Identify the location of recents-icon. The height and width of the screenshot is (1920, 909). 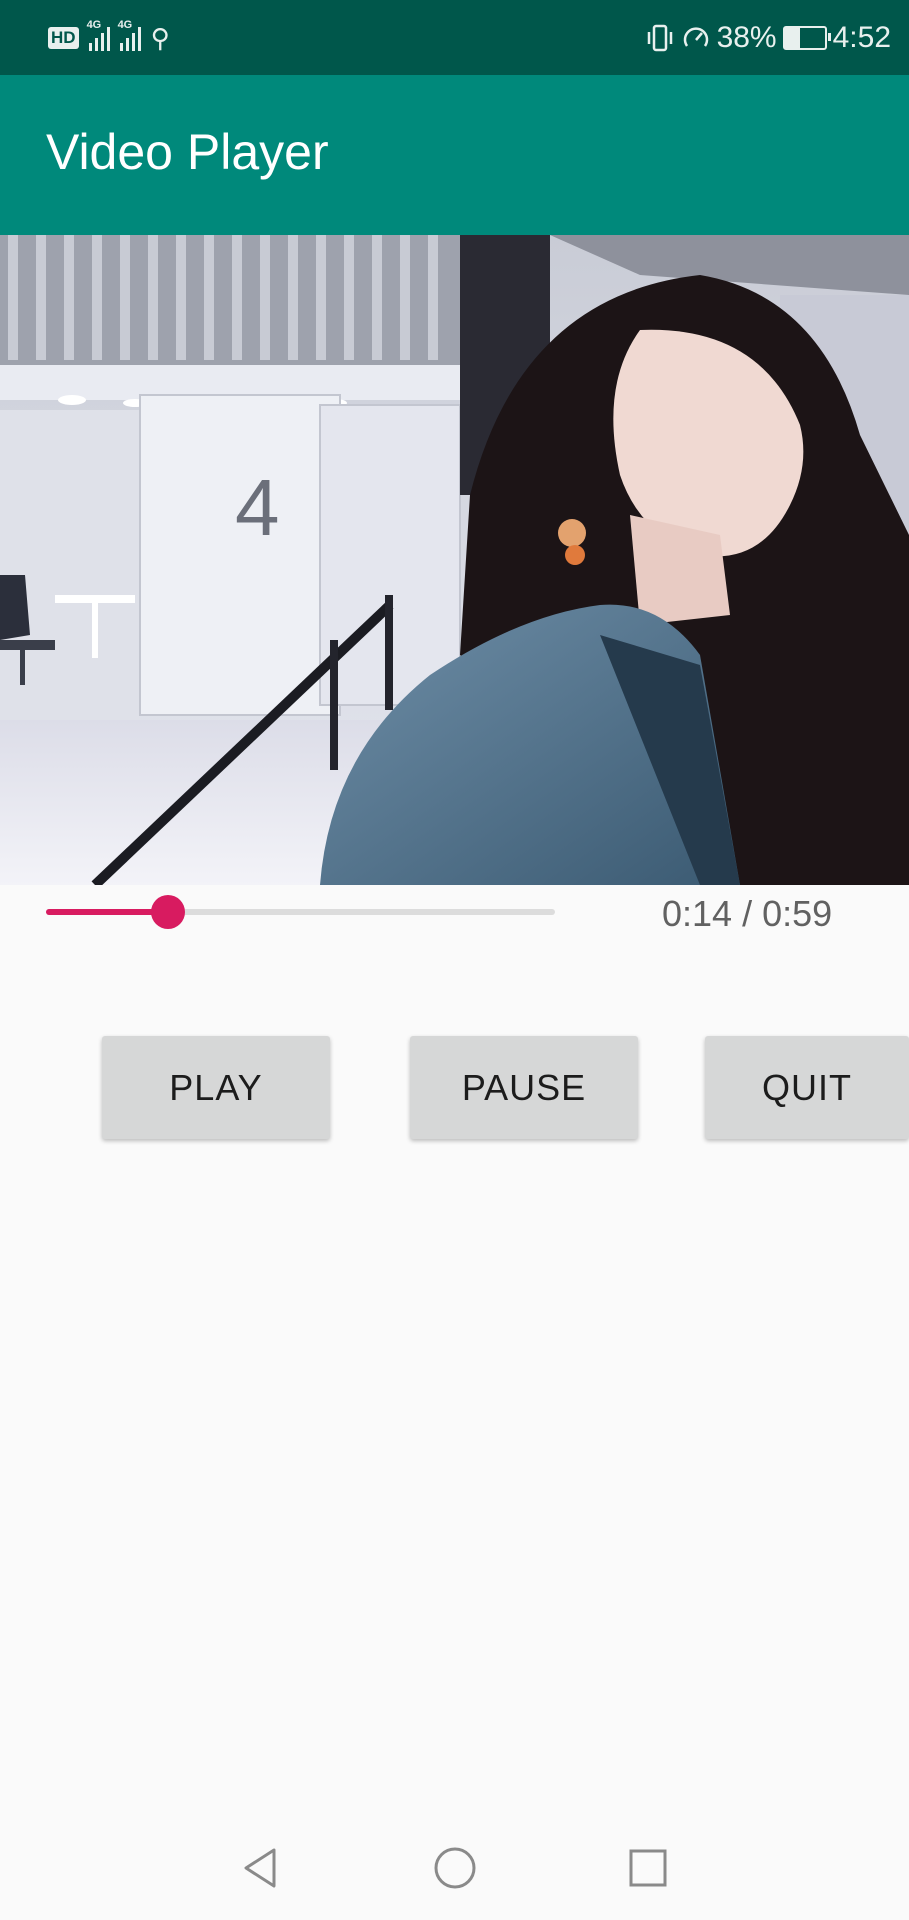
(648, 1868).